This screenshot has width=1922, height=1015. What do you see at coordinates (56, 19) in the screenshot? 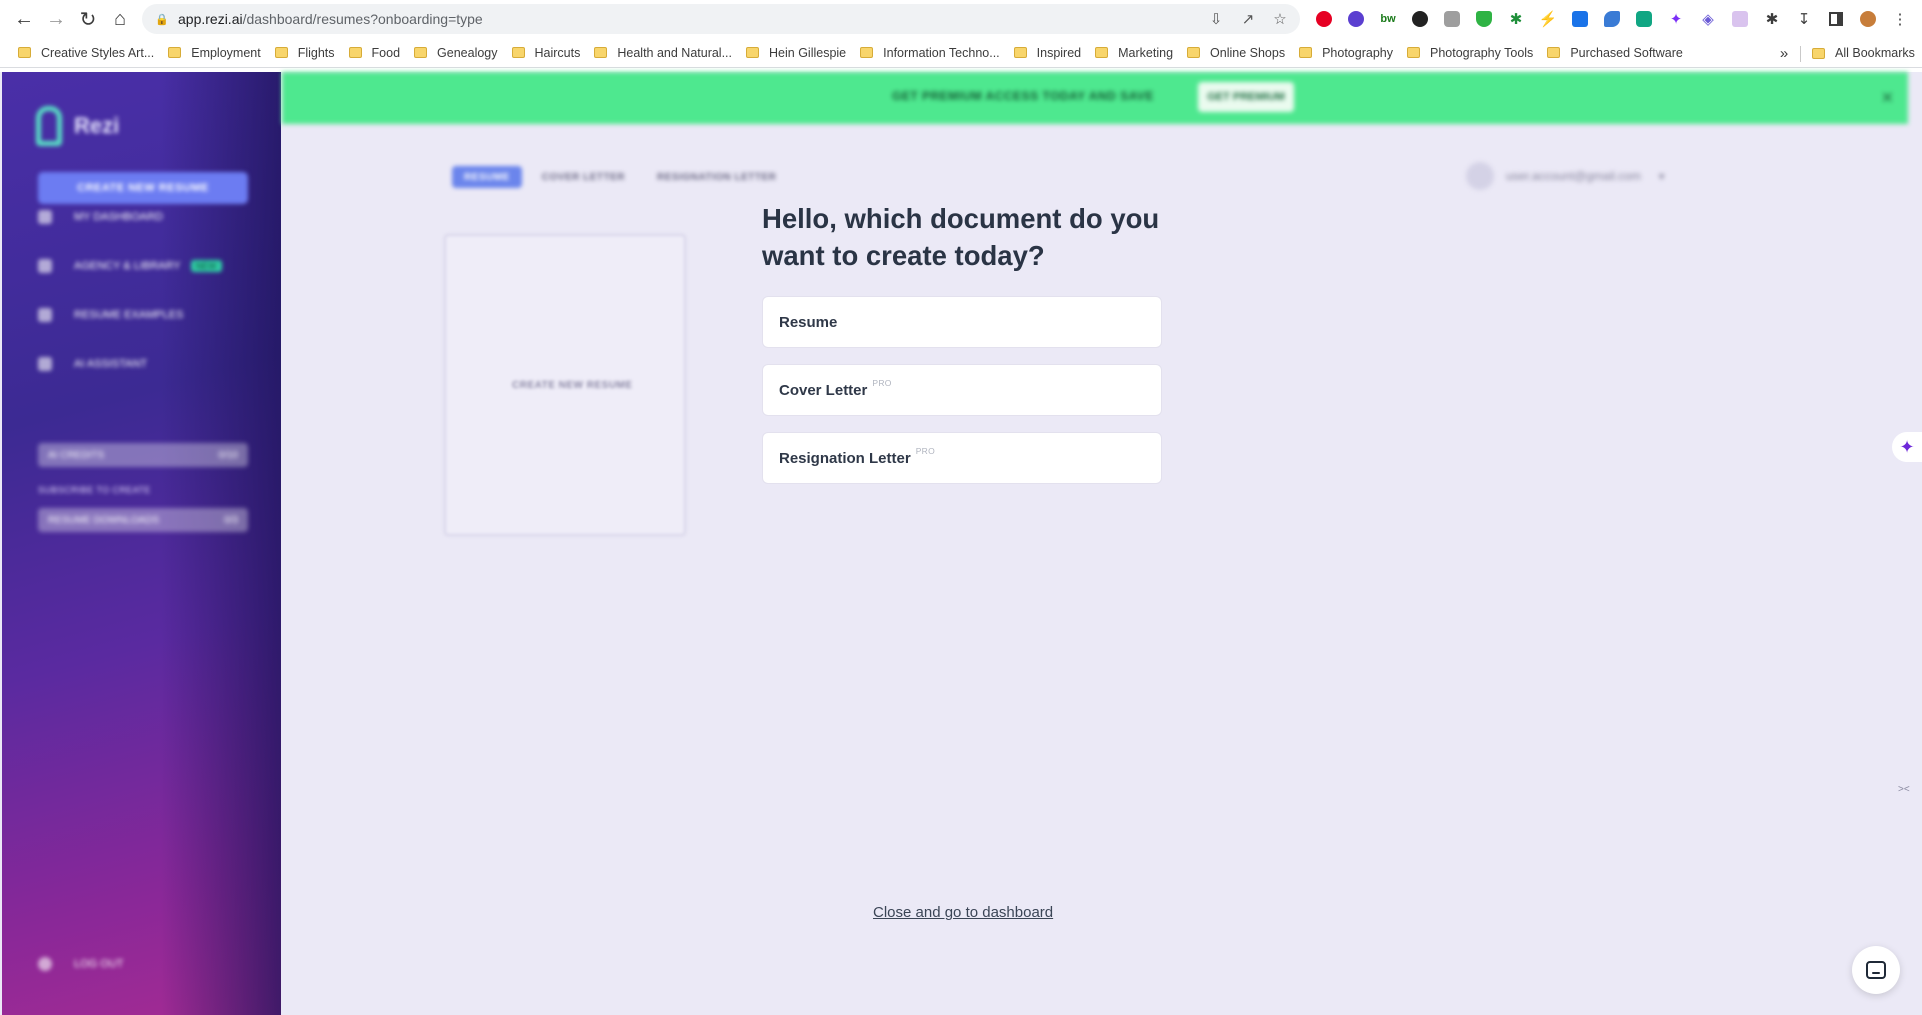
I see `forward-arrow-icon: →` at bounding box center [56, 19].